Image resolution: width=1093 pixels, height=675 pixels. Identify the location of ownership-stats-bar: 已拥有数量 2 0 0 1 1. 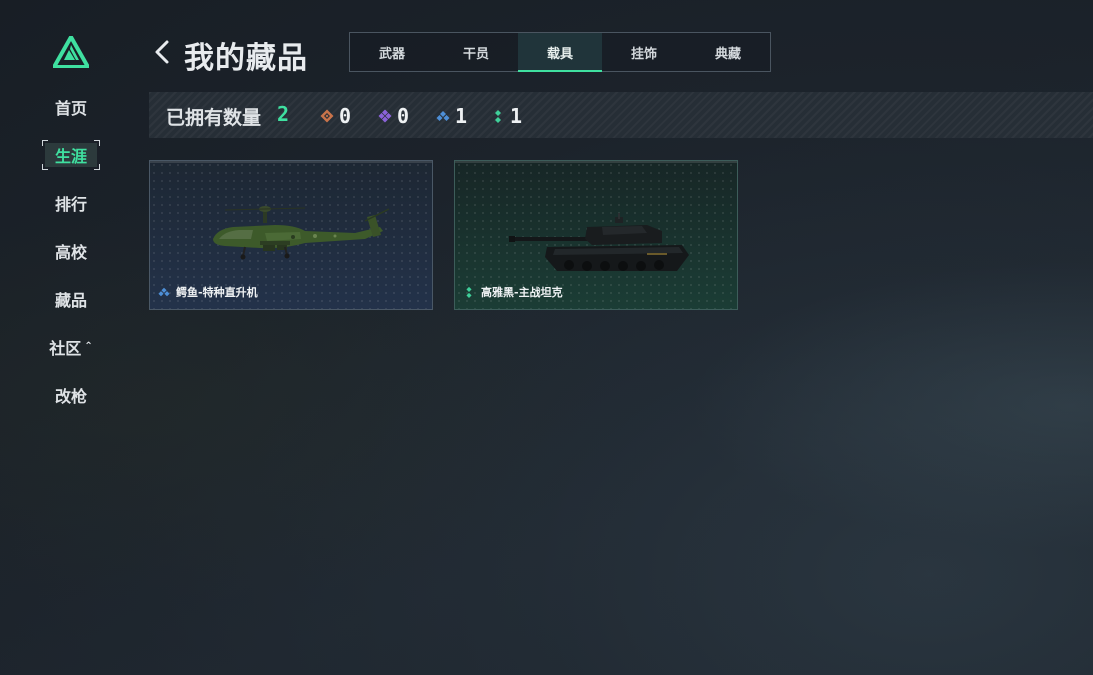
(621, 115).